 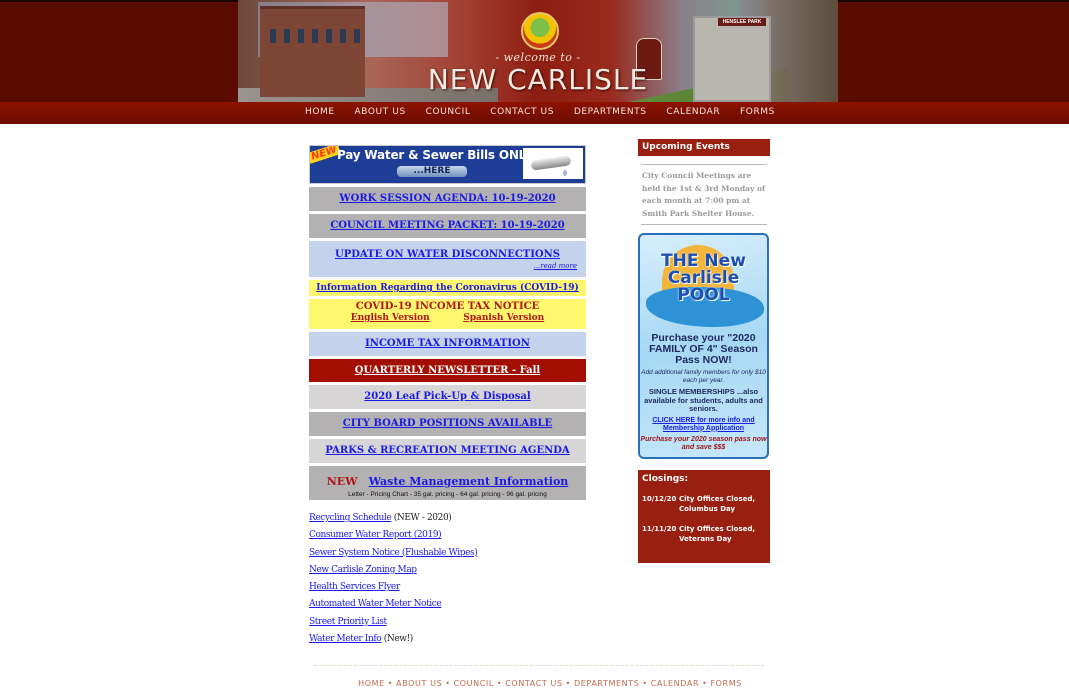 I want to click on city-seal-logo, so click(x=540, y=31).